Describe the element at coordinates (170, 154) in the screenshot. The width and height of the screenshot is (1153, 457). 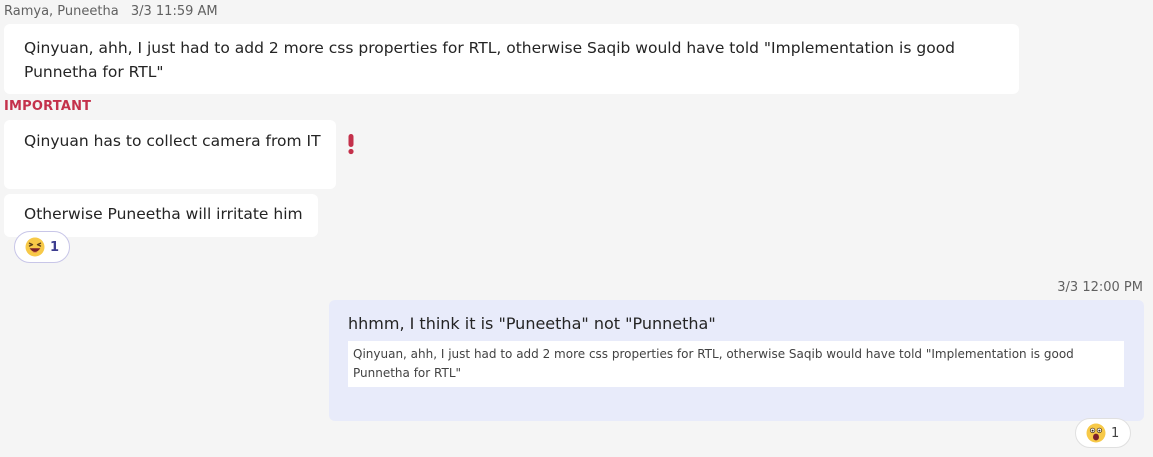
I see `message-bubble-important: Qinyuan has to collect camera from IT` at that location.